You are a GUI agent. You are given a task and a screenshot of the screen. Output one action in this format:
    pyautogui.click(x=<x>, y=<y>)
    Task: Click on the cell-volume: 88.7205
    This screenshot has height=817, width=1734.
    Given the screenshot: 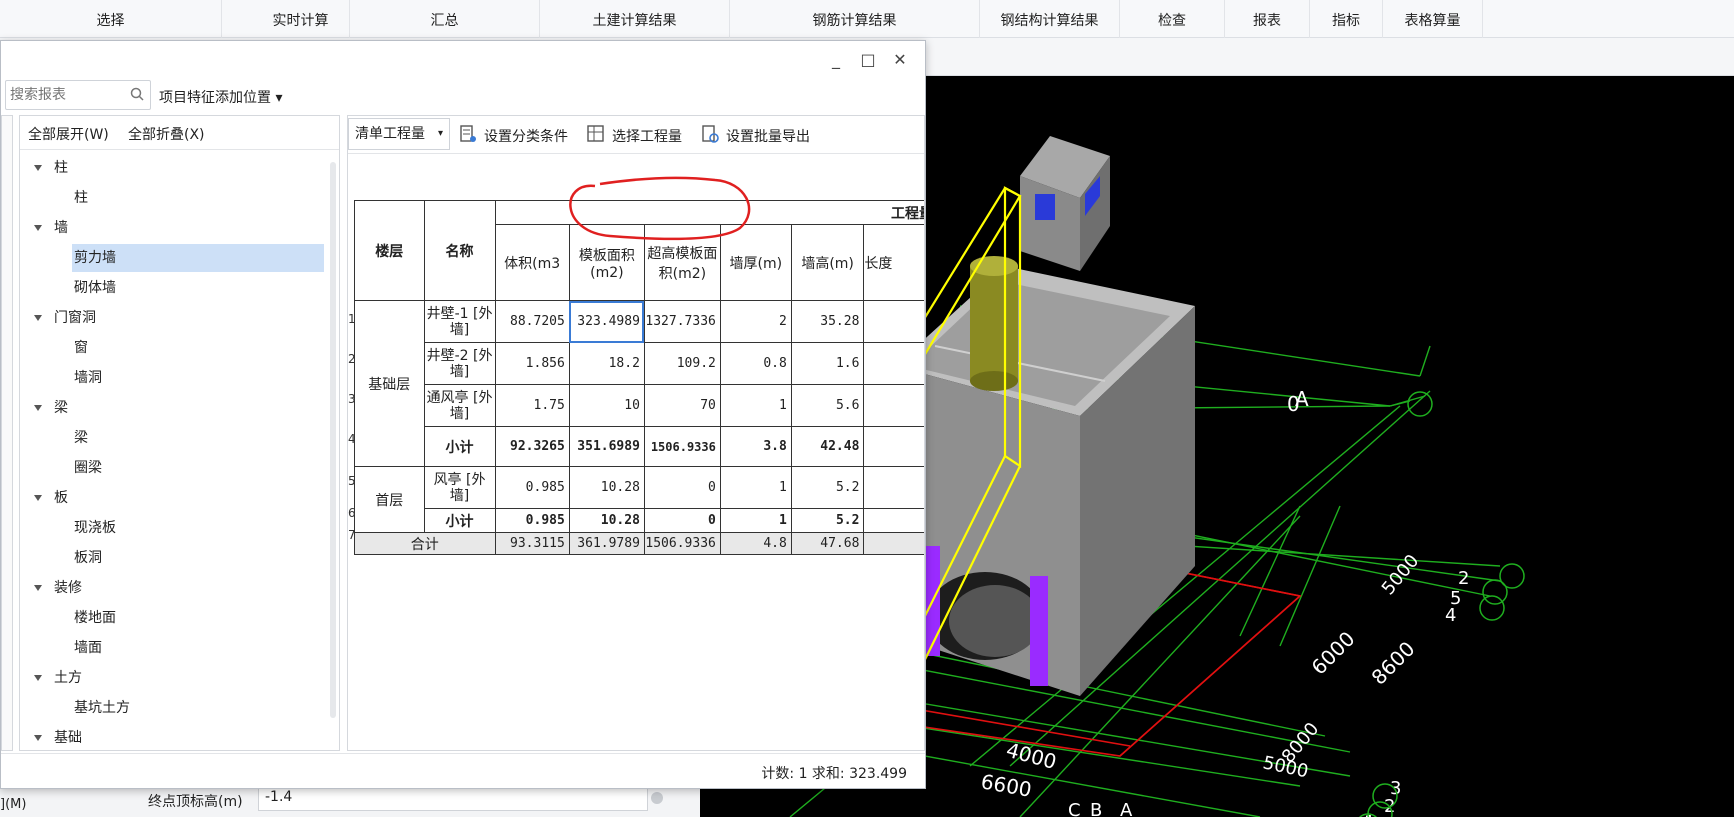 What is the action you would take?
    pyautogui.click(x=532, y=321)
    